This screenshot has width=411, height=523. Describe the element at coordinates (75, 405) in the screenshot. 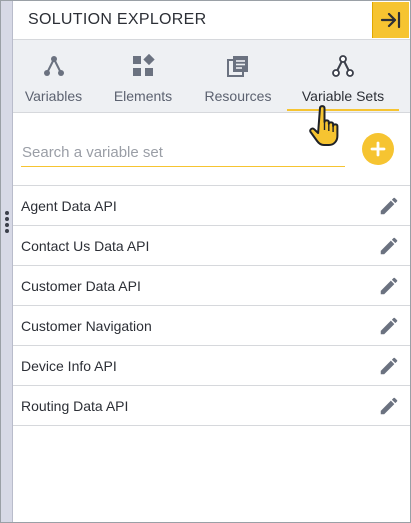

I see `variable-set-name: Routing Data API` at that location.